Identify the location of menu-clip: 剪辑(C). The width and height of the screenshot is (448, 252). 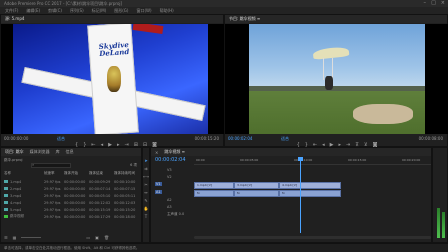
(55, 11).